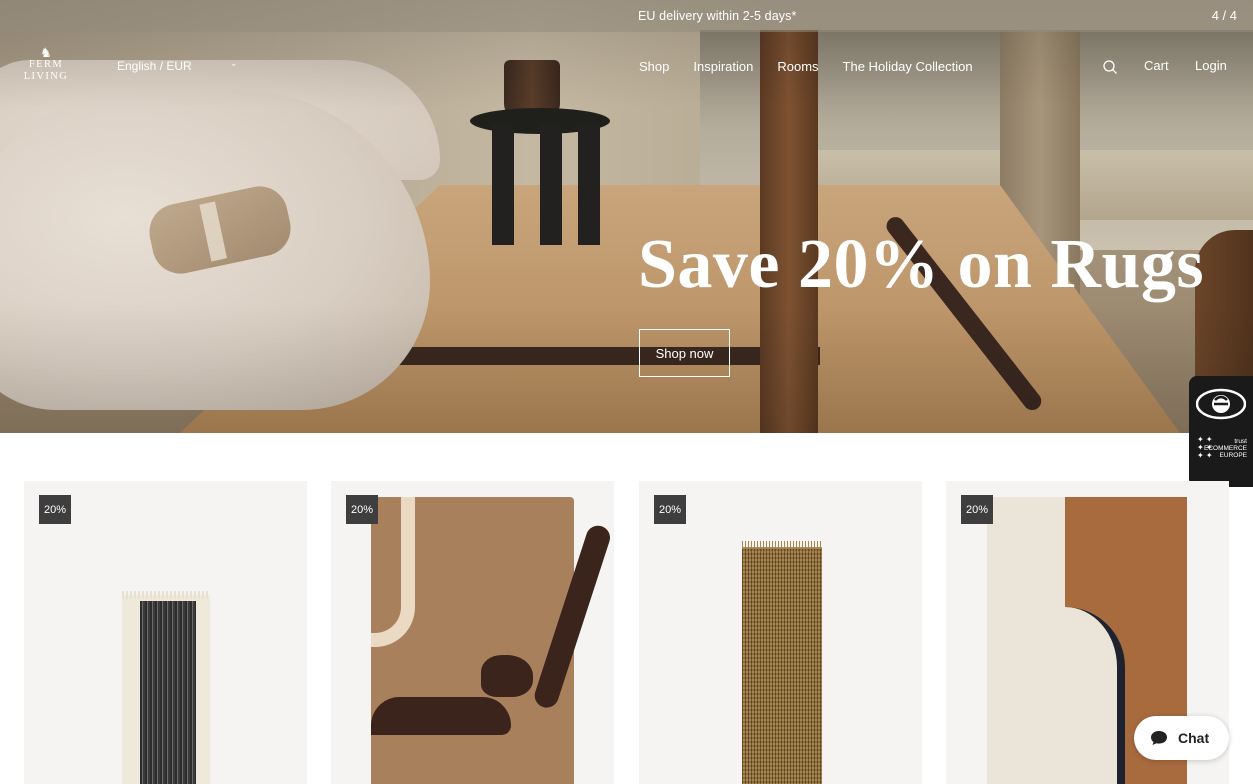 This screenshot has width=1253, height=784. I want to click on hero-headline: Save 20% on Rugs, so click(921, 264).